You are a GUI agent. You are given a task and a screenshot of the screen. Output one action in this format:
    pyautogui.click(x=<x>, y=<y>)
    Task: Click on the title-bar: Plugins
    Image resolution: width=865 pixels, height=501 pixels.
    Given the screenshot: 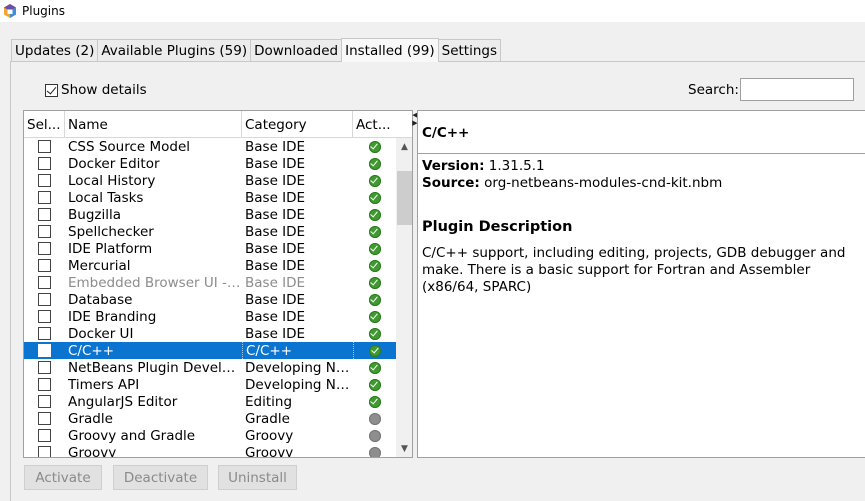 What is the action you would take?
    pyautogui.click(x=432, y=11)
    